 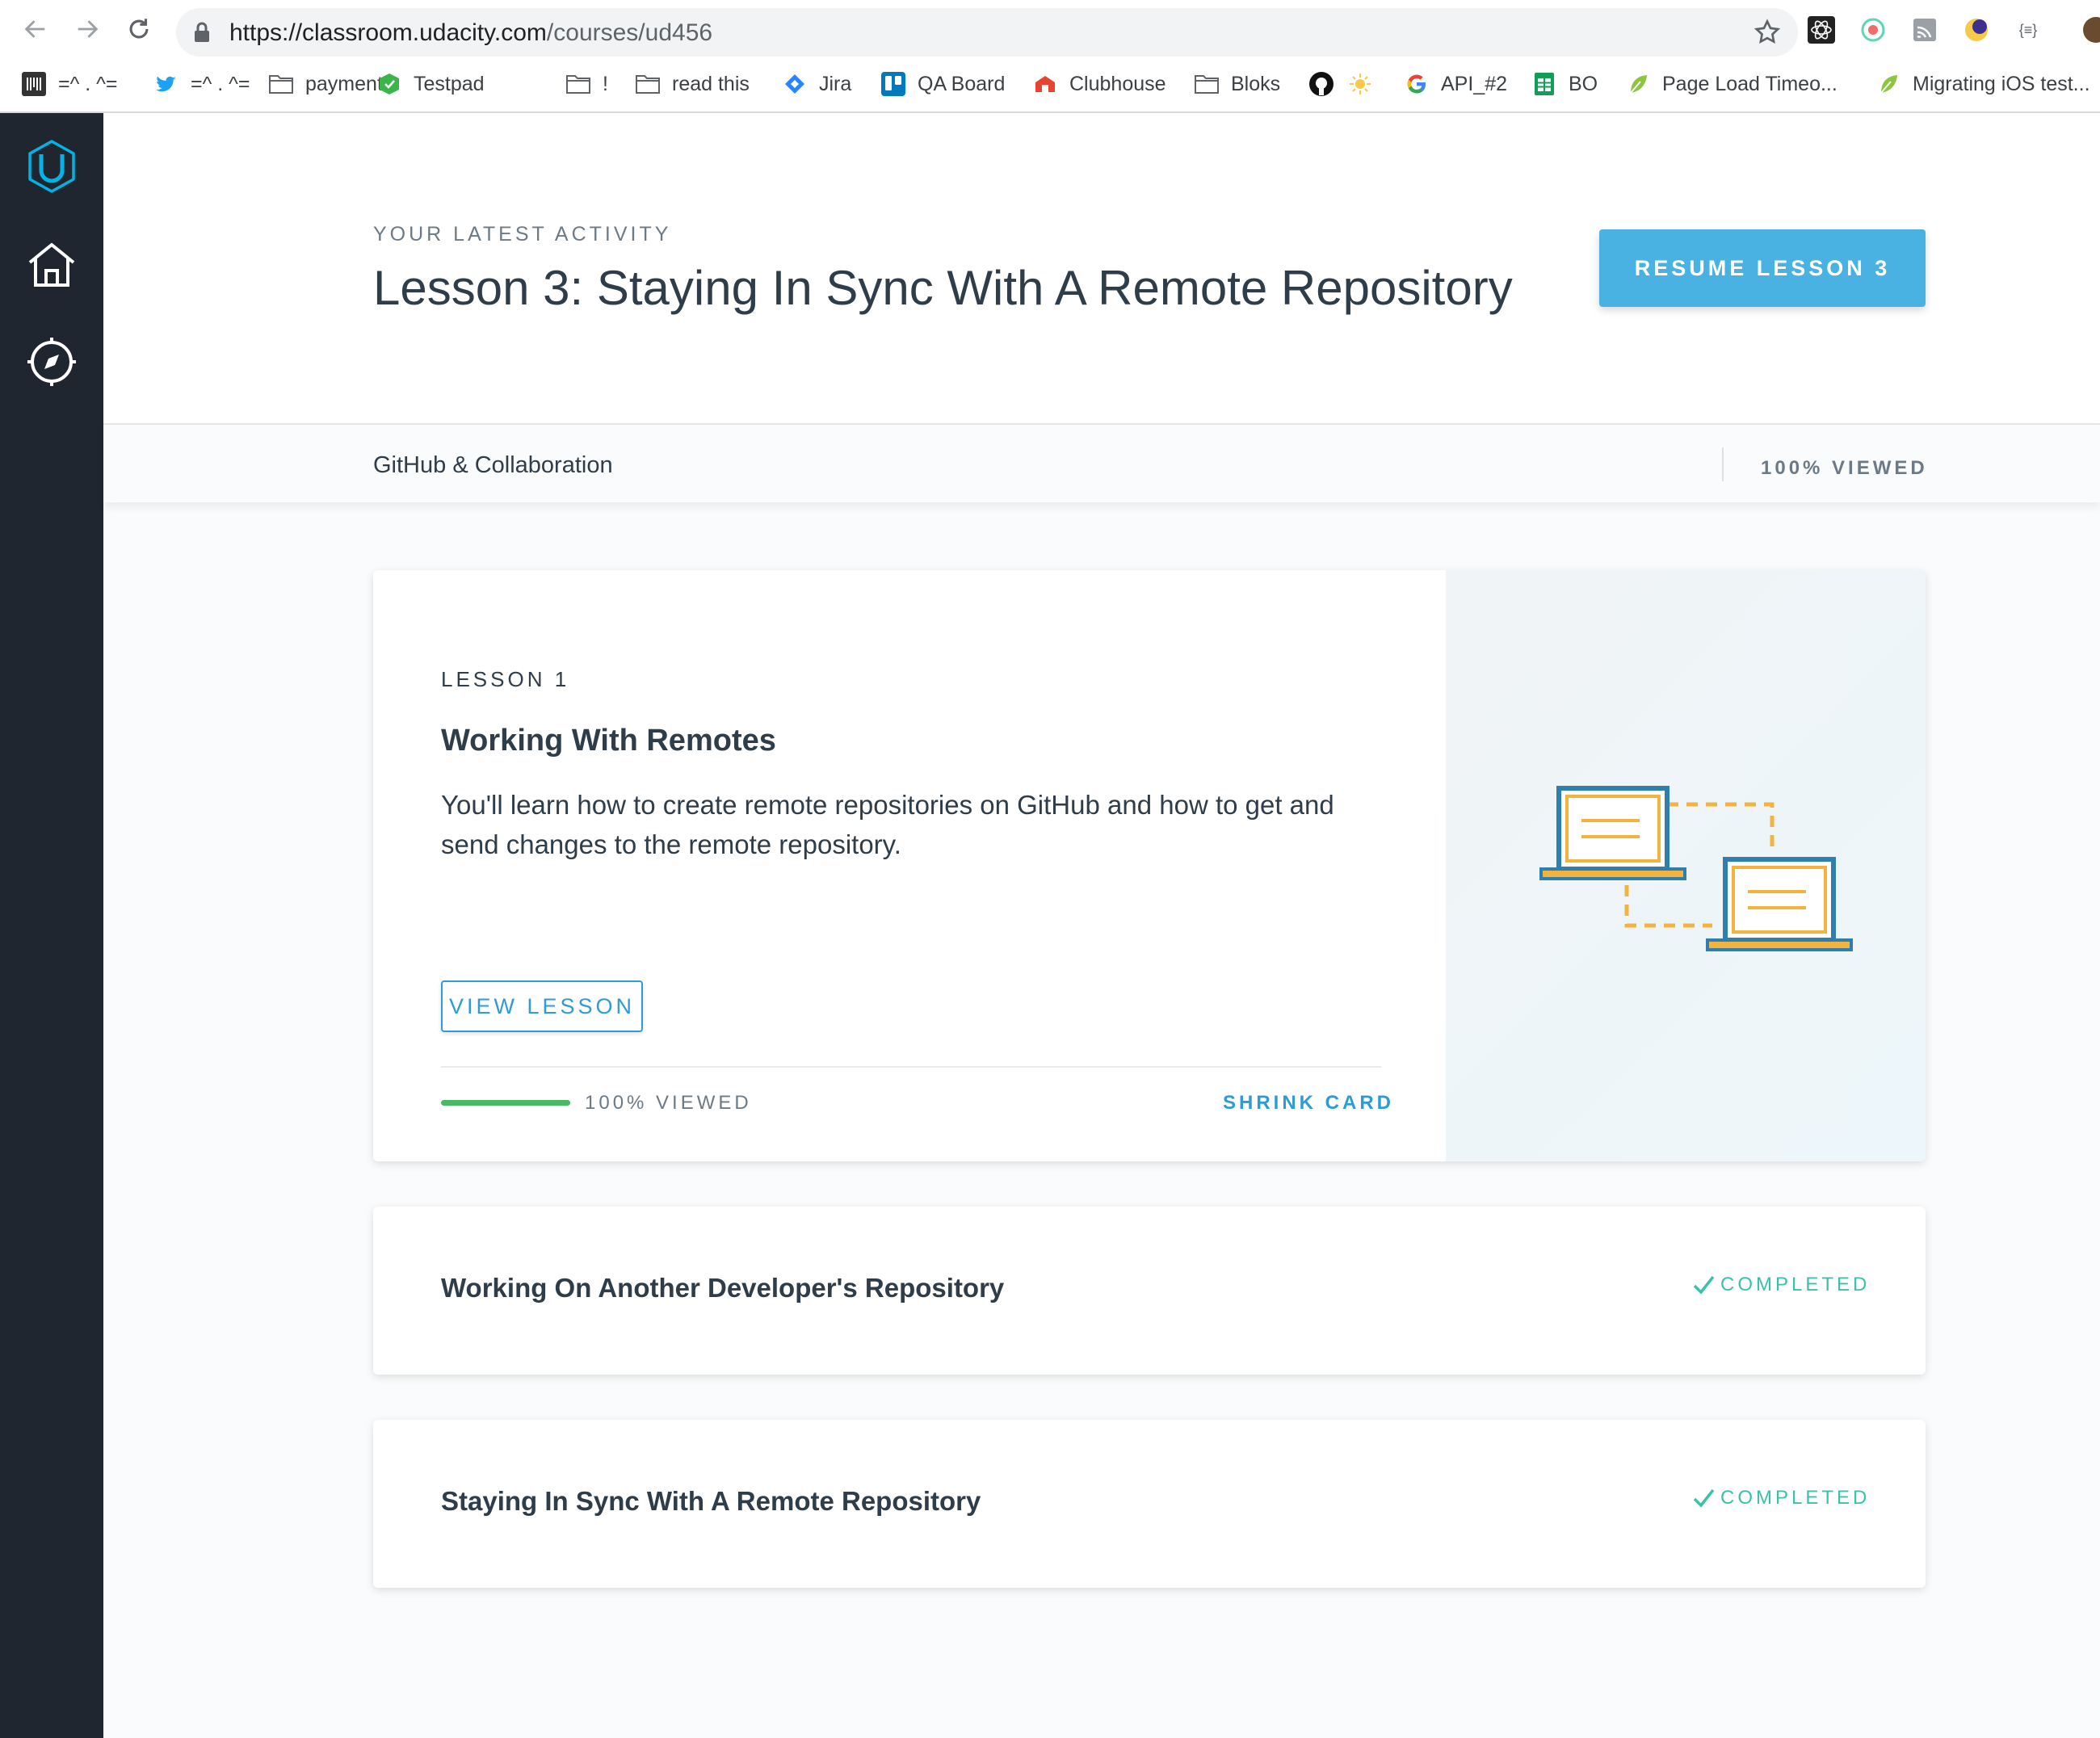 I want to click on compass-icon, so click(x=52, y=362).